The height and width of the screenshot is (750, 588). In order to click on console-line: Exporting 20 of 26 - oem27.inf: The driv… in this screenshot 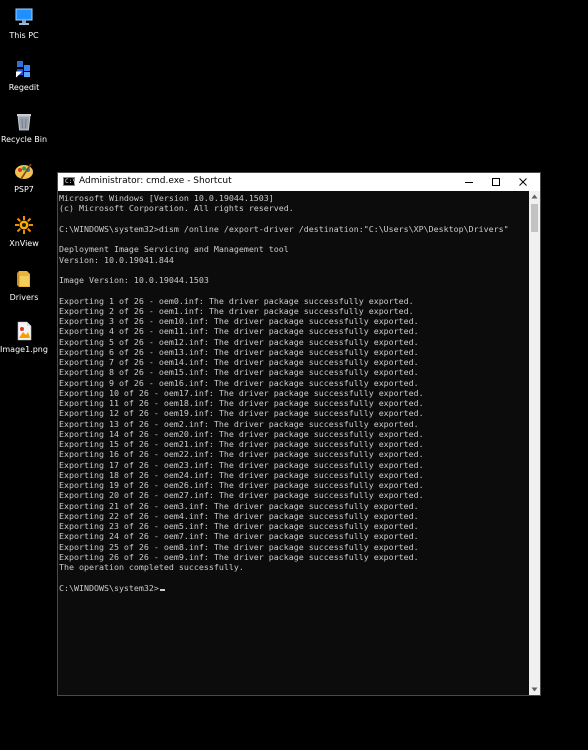, I will do `click(241, 495)`.